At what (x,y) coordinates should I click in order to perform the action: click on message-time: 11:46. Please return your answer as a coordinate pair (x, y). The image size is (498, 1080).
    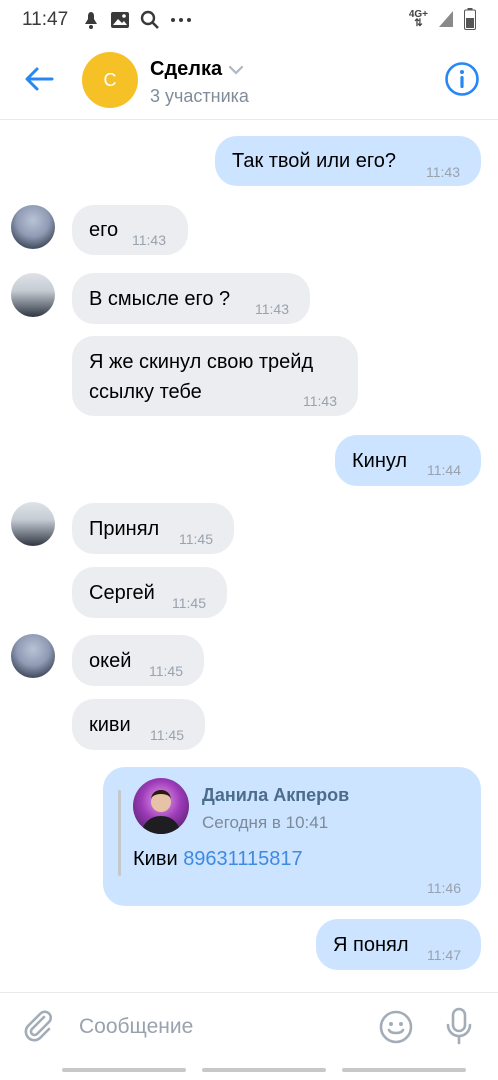
    Looking at the image, I should click on (444, 888).